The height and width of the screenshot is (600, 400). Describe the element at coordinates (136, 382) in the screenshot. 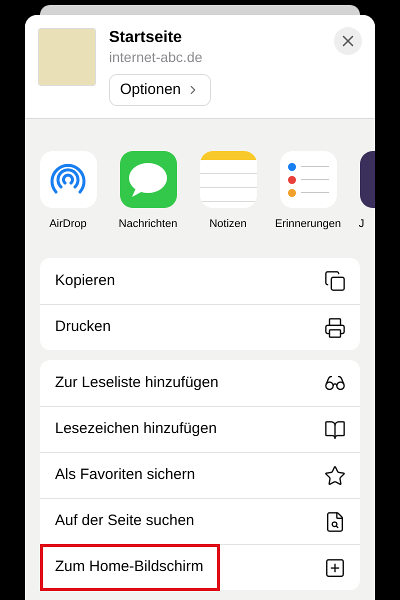

I see `action-label: Zur Leseliste hinzufügen` at that location.